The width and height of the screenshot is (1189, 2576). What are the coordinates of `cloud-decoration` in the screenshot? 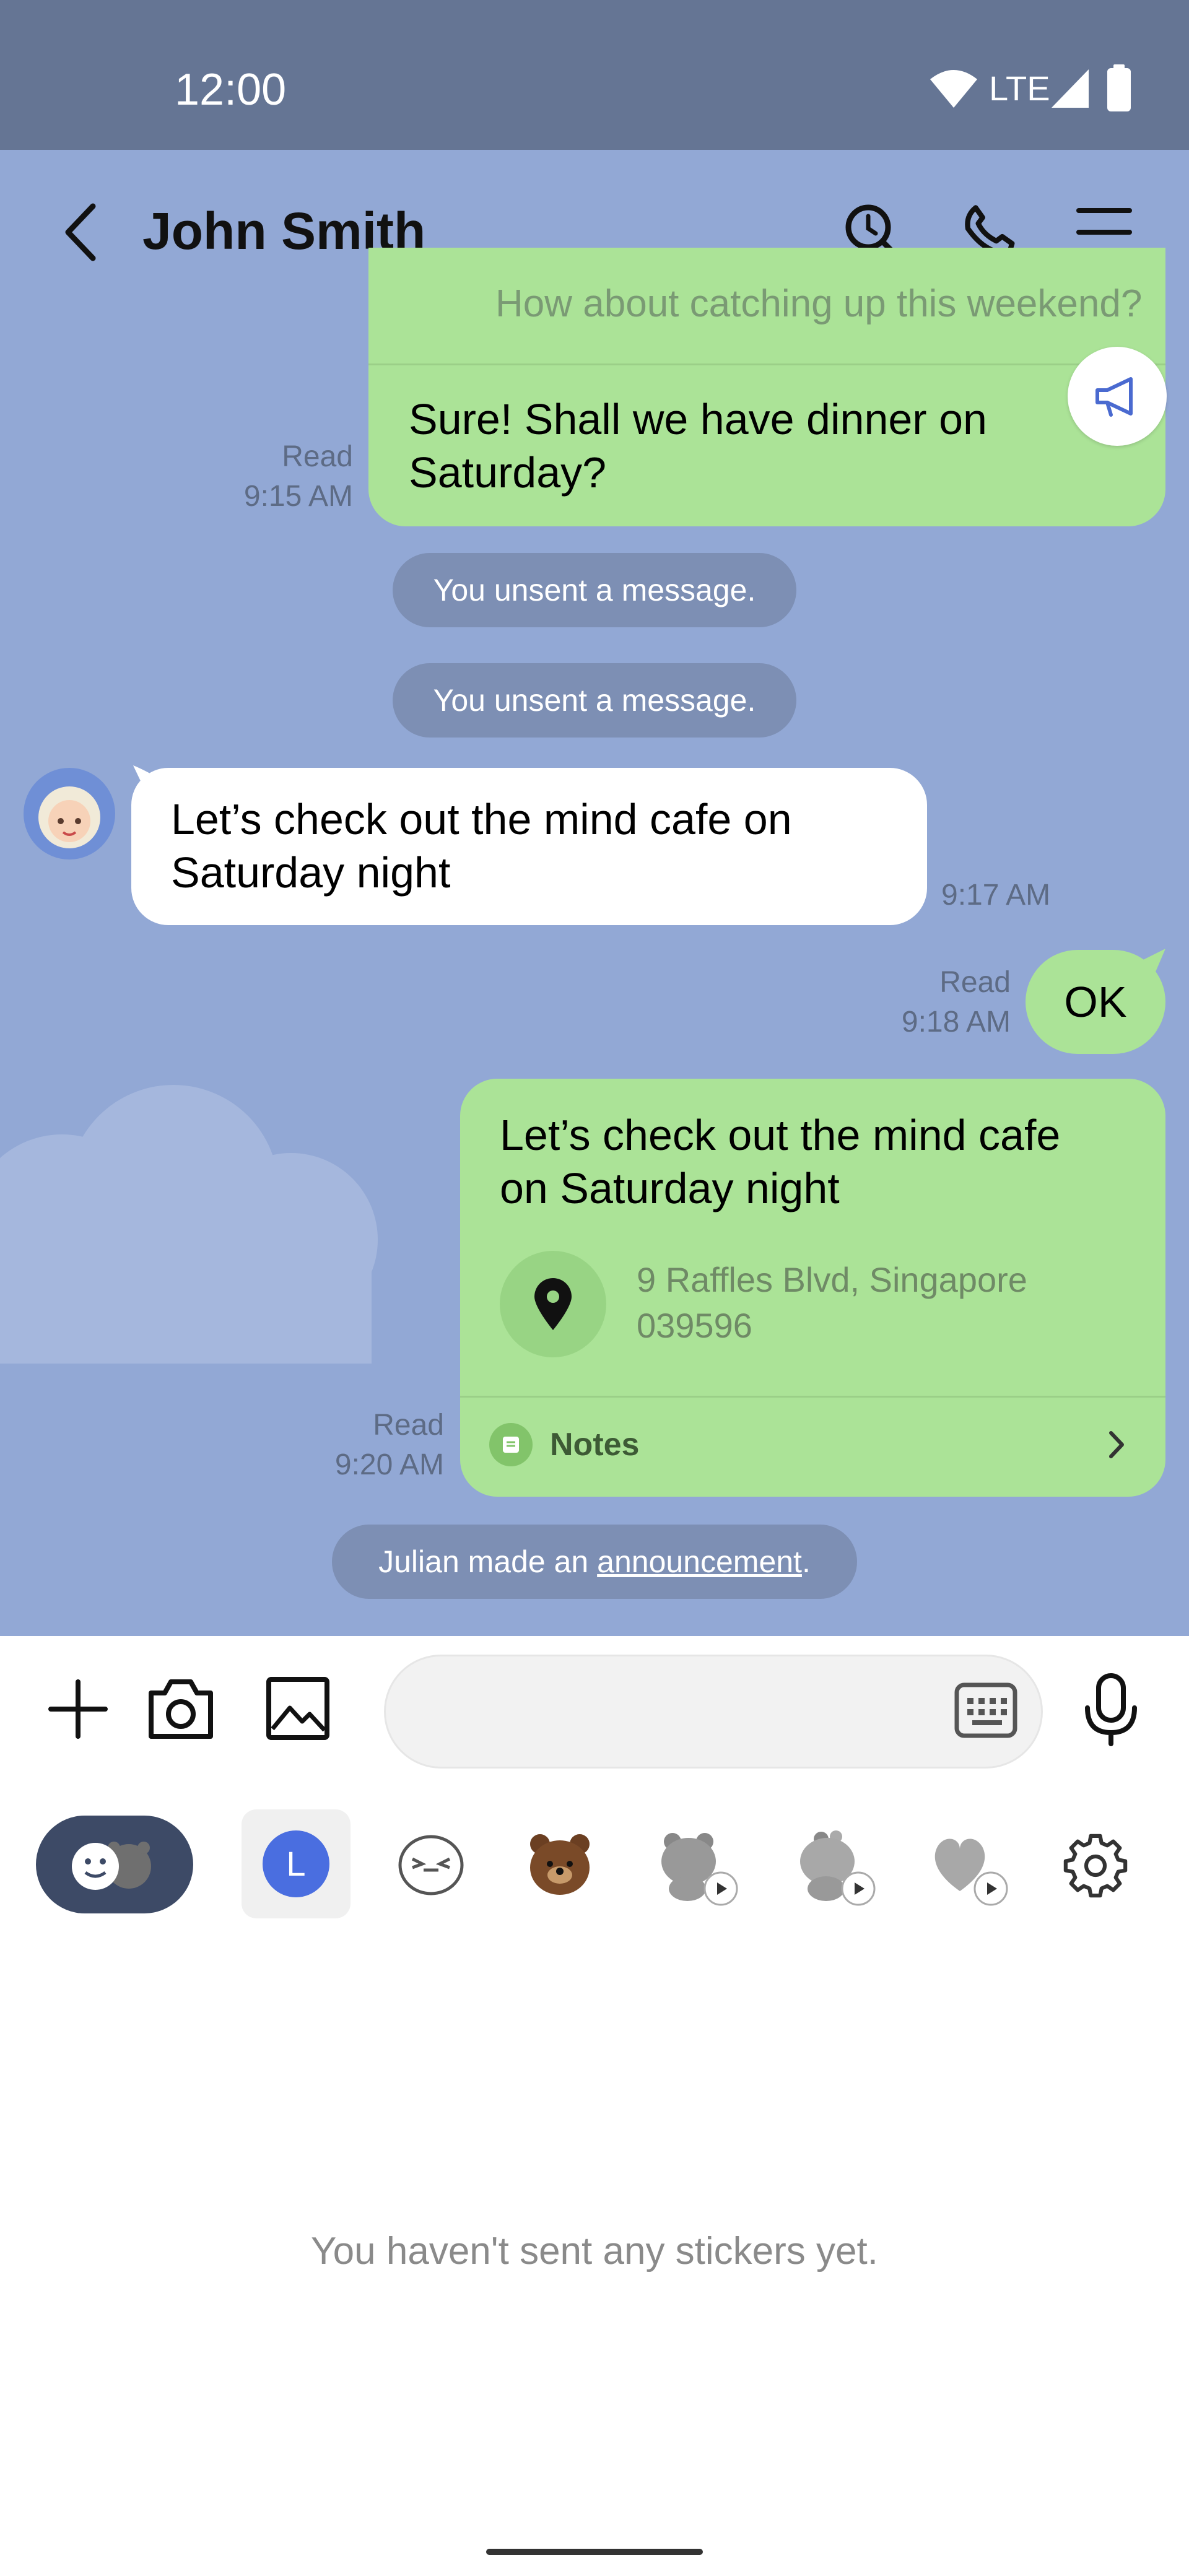 It's located at (189, 1224).